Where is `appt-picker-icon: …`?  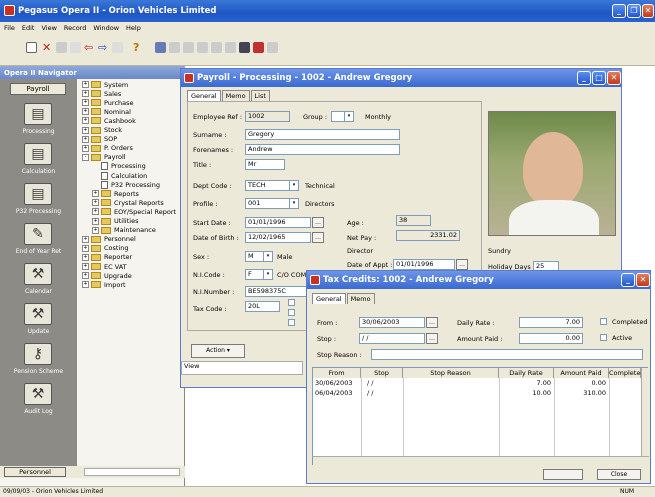 appt-picker-icon: … is located at coordinates (462, 264).